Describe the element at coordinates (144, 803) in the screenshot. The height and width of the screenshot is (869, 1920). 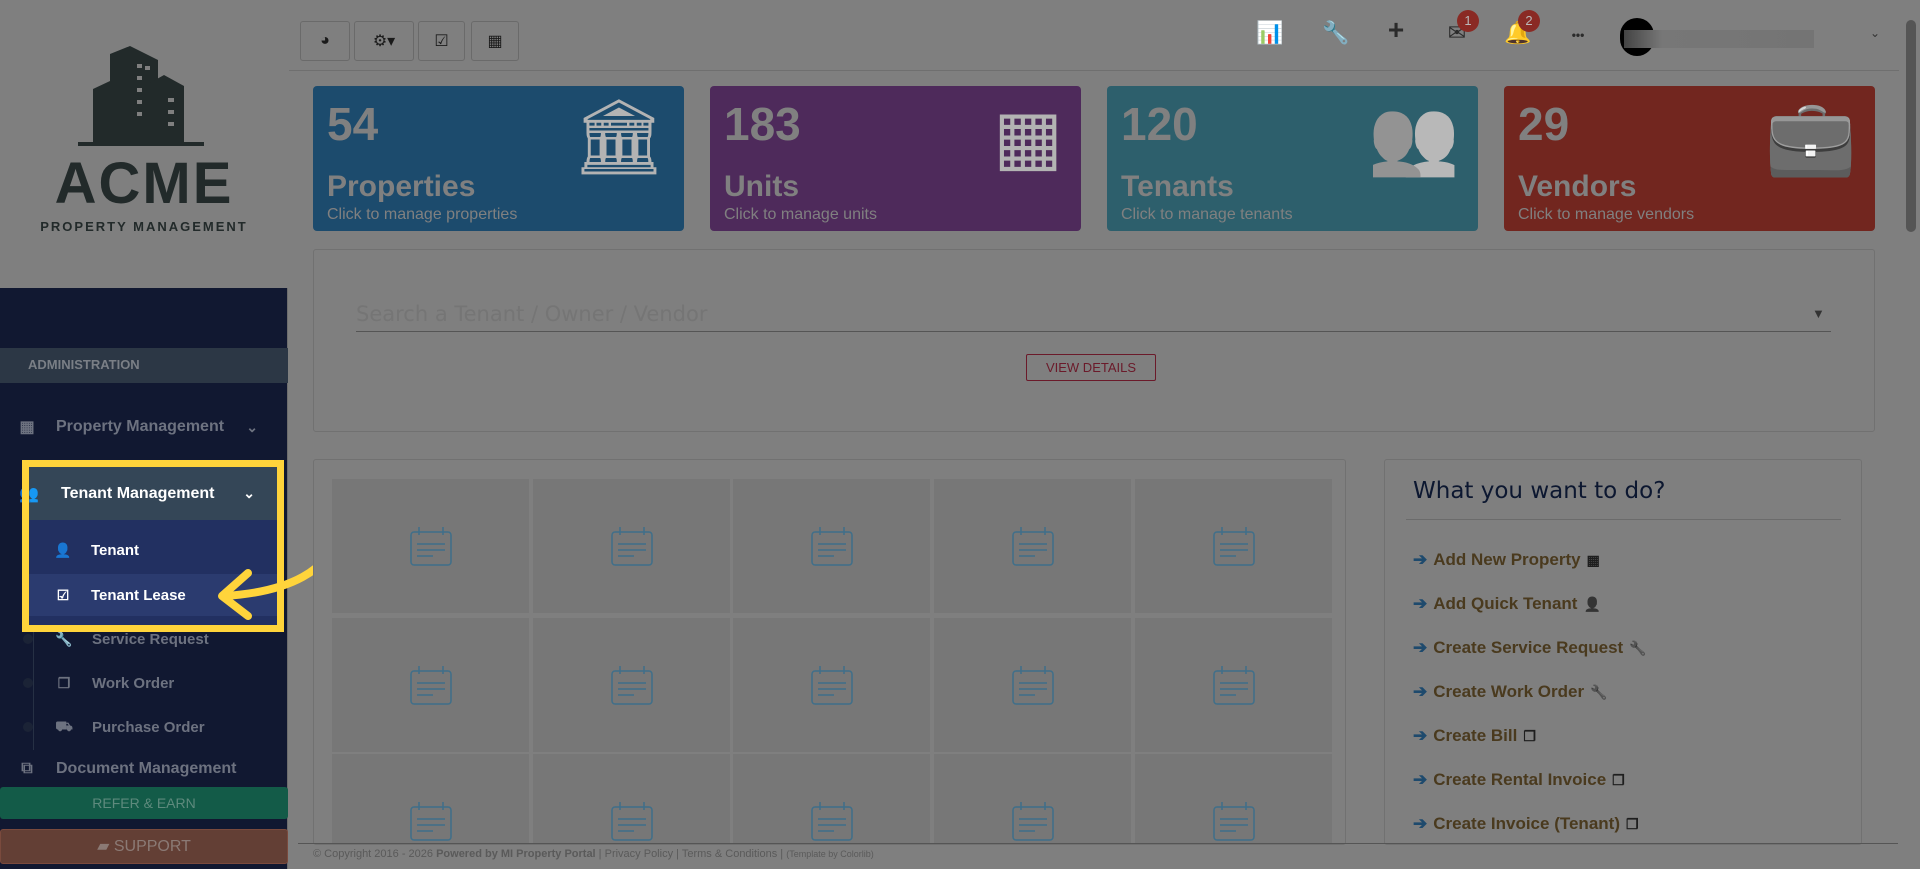
I see `refer-earn-button: REFER & EARN` at that location.